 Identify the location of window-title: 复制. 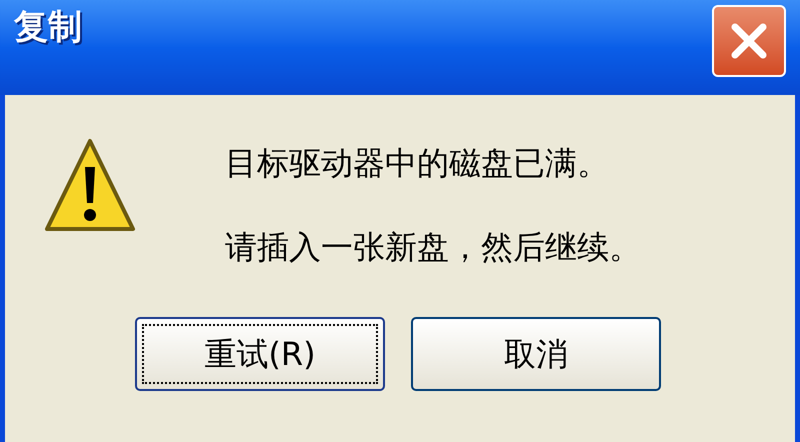
(48, 27).